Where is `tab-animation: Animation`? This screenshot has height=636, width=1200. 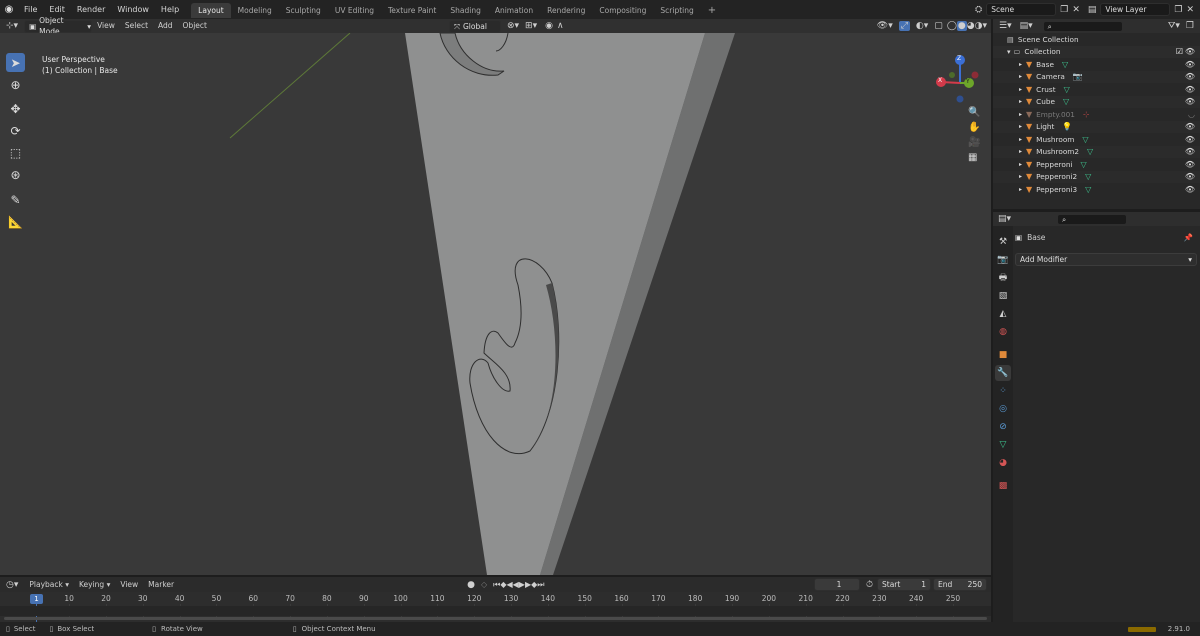 tab-animation: Animation is located at coordinates (514, 10).